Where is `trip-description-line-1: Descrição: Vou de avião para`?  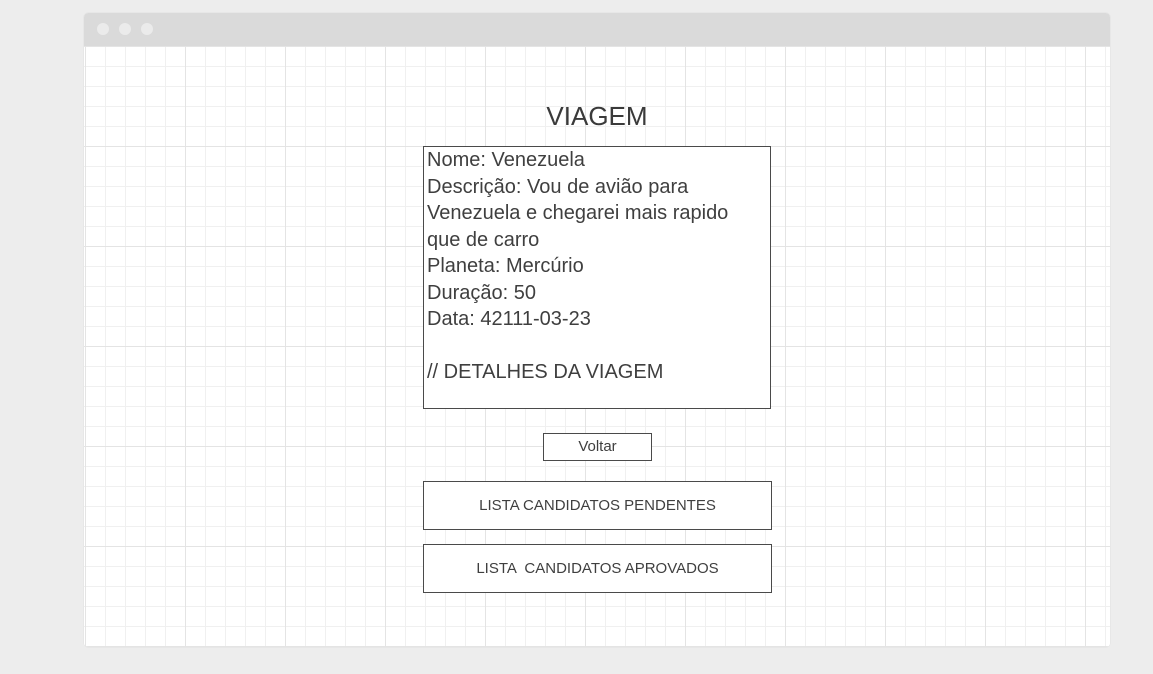 trip-description-line-1: Descrição: Vou de avião para is located at coordinates (558, 186).